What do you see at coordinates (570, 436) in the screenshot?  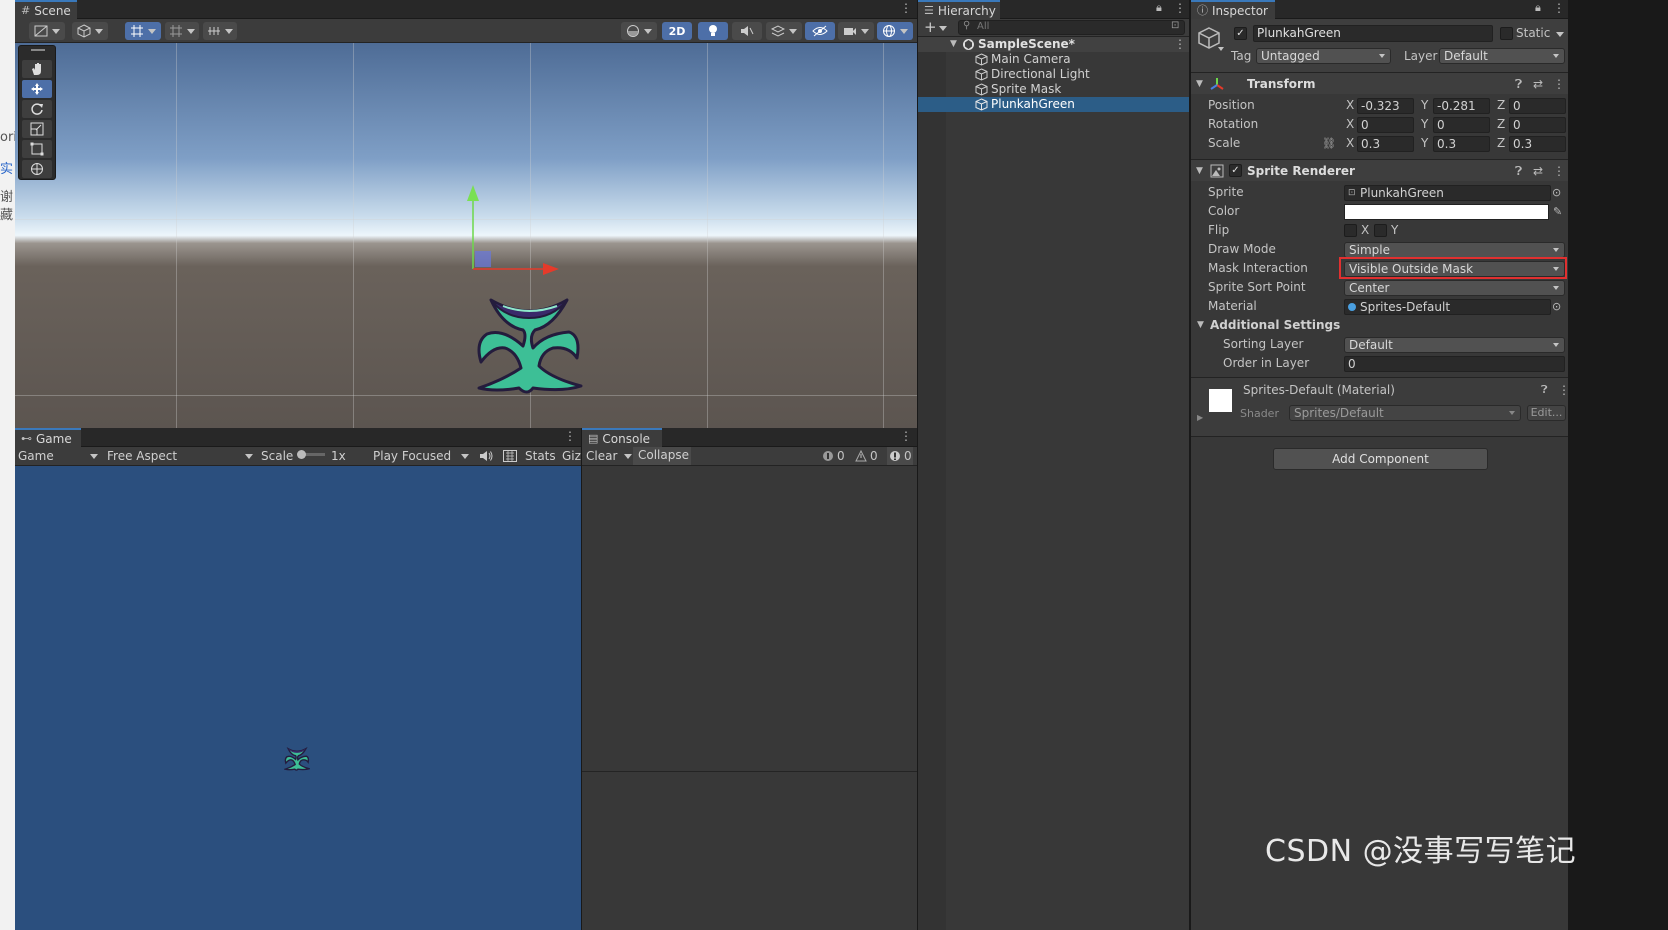 I see `game-menu-icon: ⋮` at bounding box center [570, 436].